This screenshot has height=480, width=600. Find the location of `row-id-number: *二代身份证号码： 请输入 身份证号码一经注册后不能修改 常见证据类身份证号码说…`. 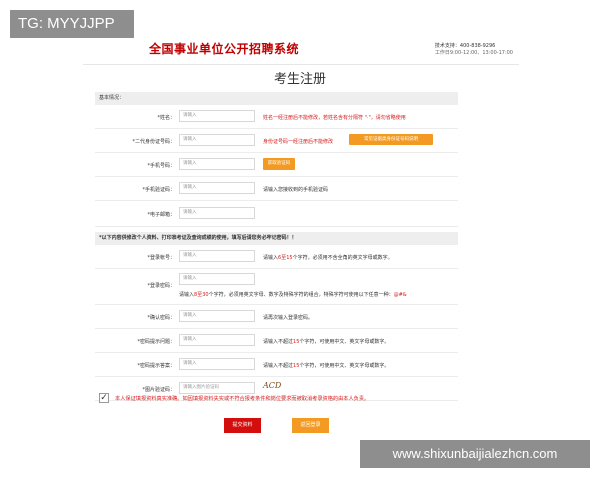

row-id-number: *二代身份证号码： 请输入 身份证号码一经注册后不能修改 常见证据类身份证号码说… is located at coordinates (276, 141).